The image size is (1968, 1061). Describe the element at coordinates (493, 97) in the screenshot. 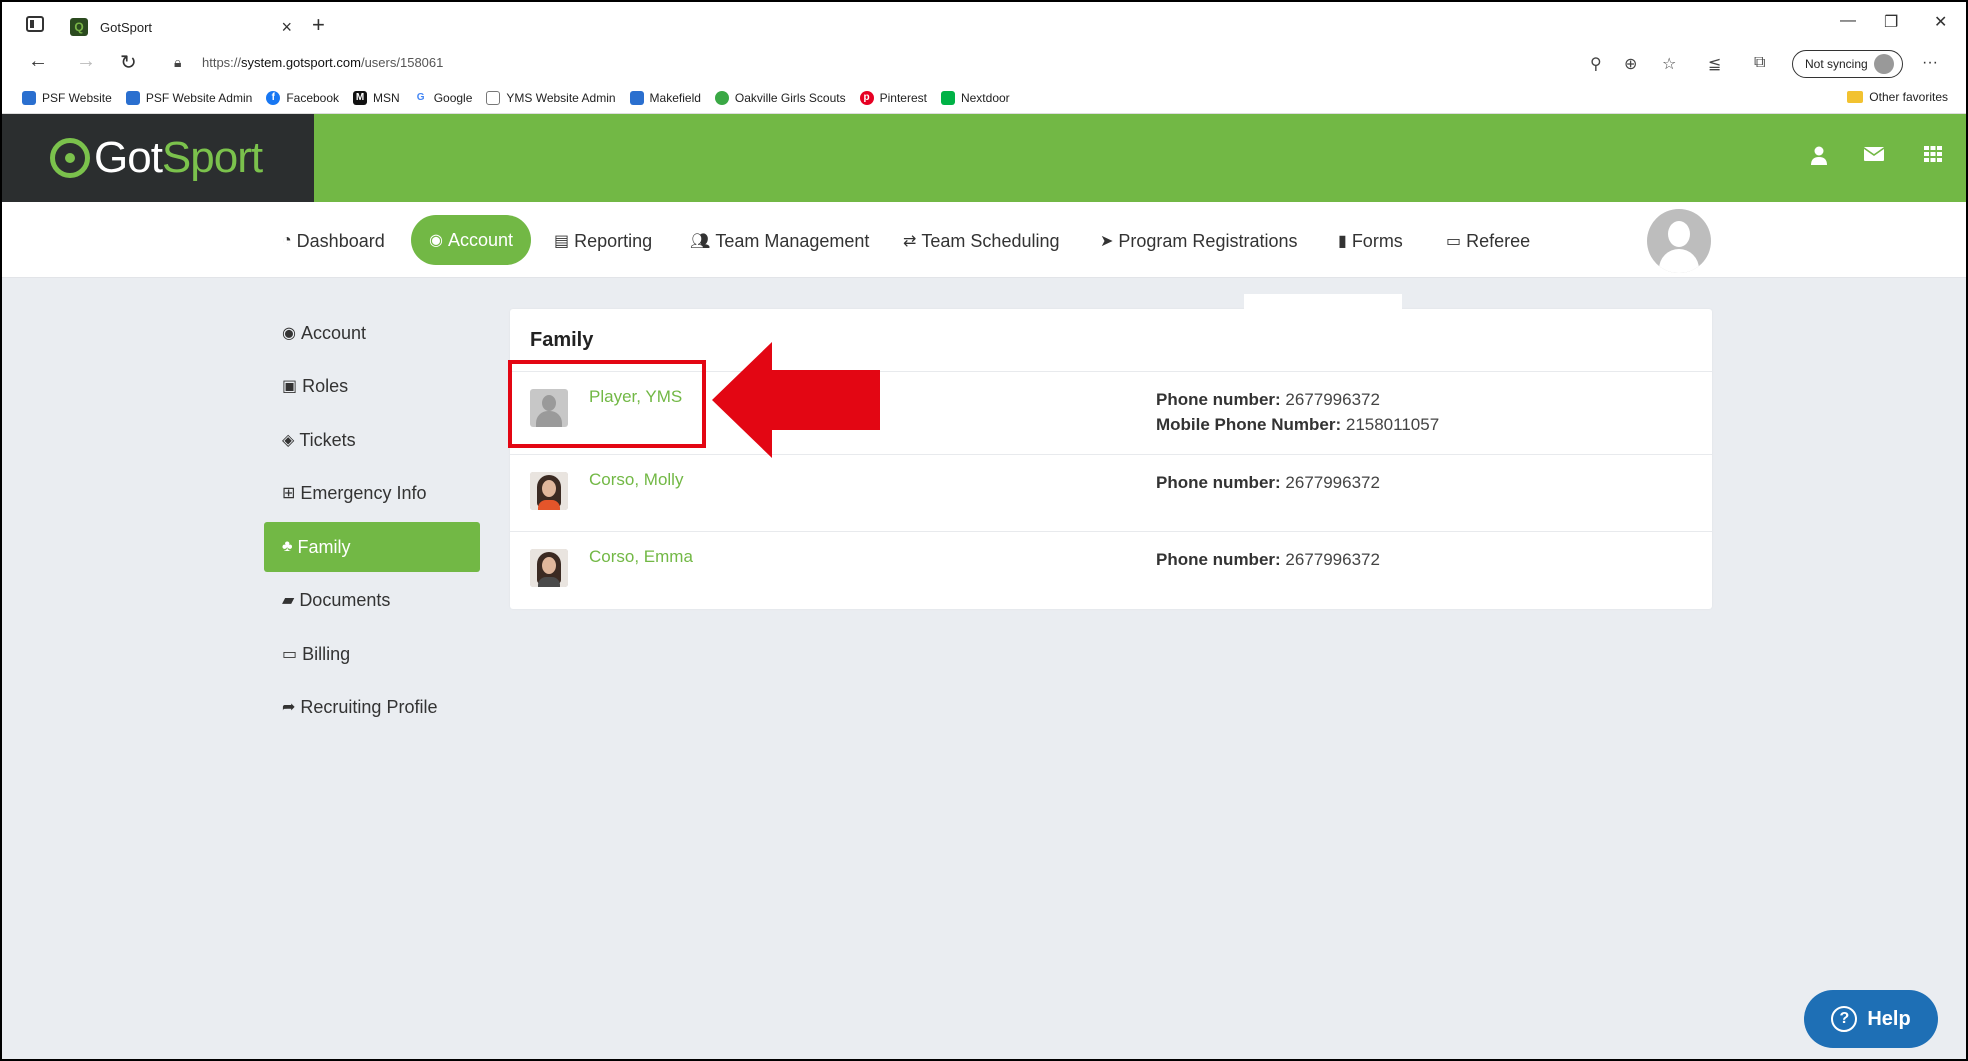

I see `page-icon` at that location.